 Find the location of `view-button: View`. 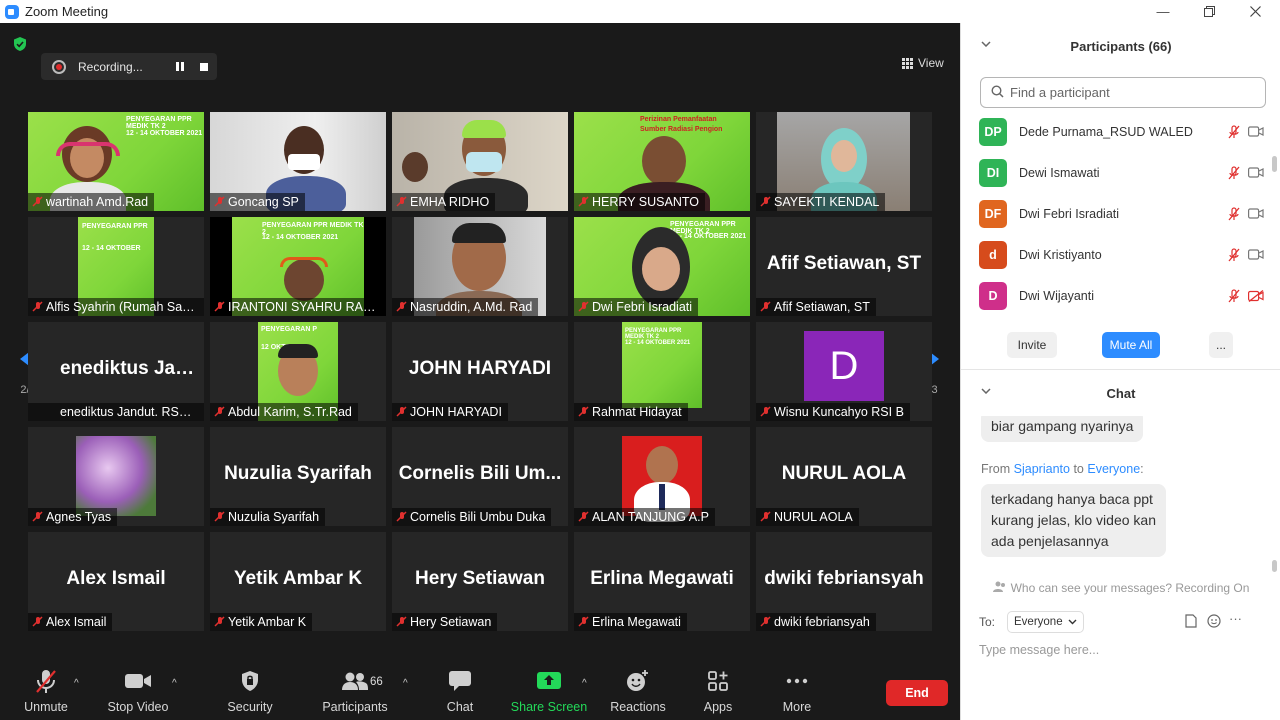

view-button: View is located at coordinates (923, 63).